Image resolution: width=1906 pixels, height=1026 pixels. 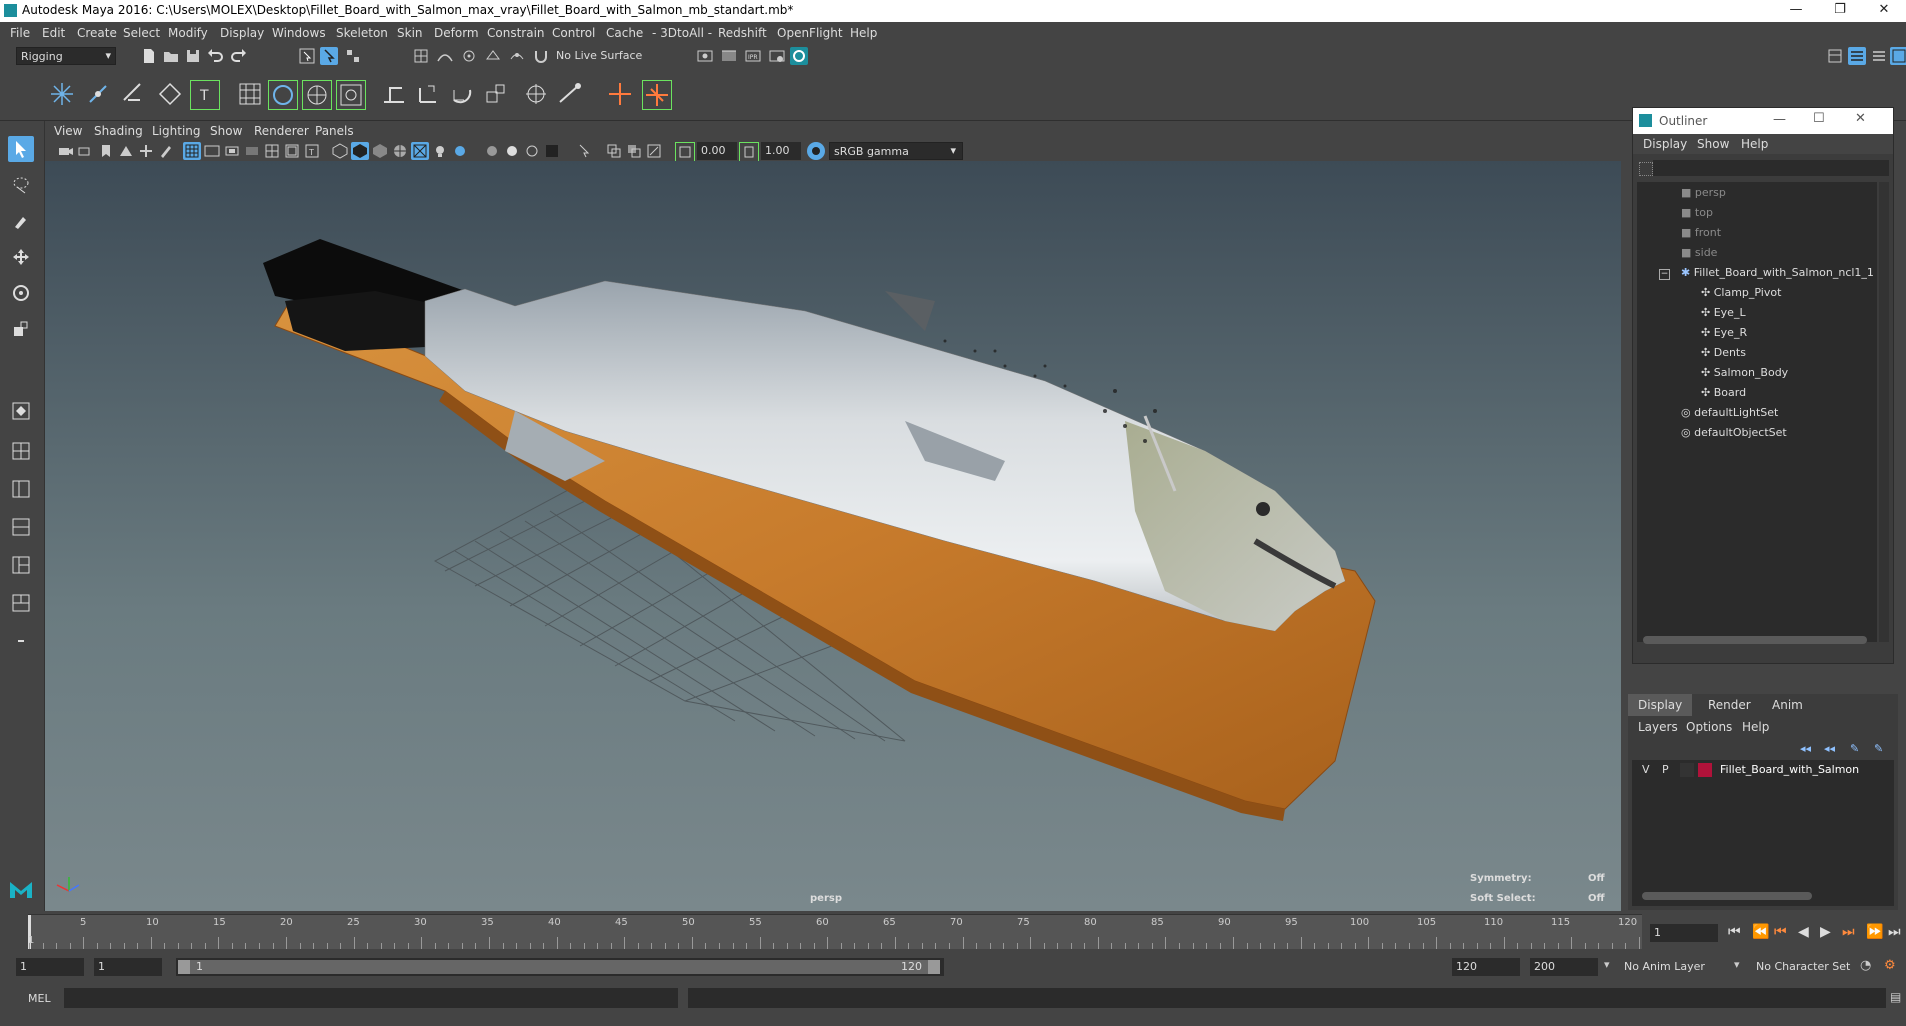 What do you see at coordinates (239, 56) in the screenshot?
I see `redo-icon` at bounding box center [239, 56].